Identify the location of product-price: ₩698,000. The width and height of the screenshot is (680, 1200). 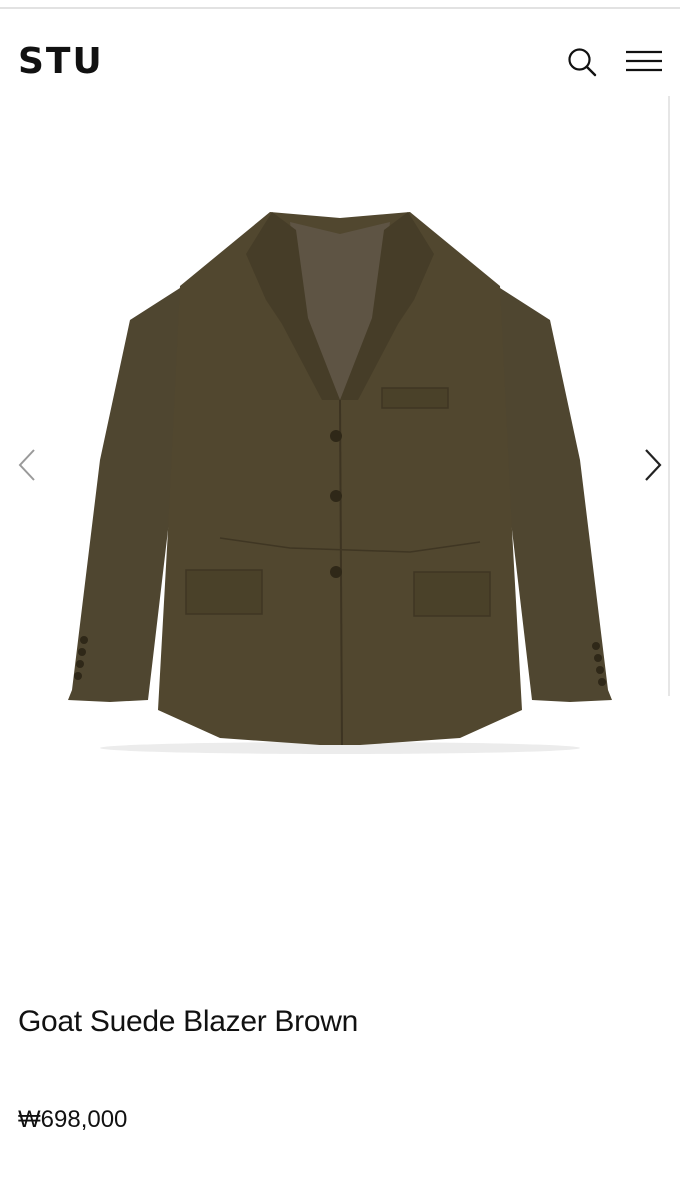
(73, 1119).